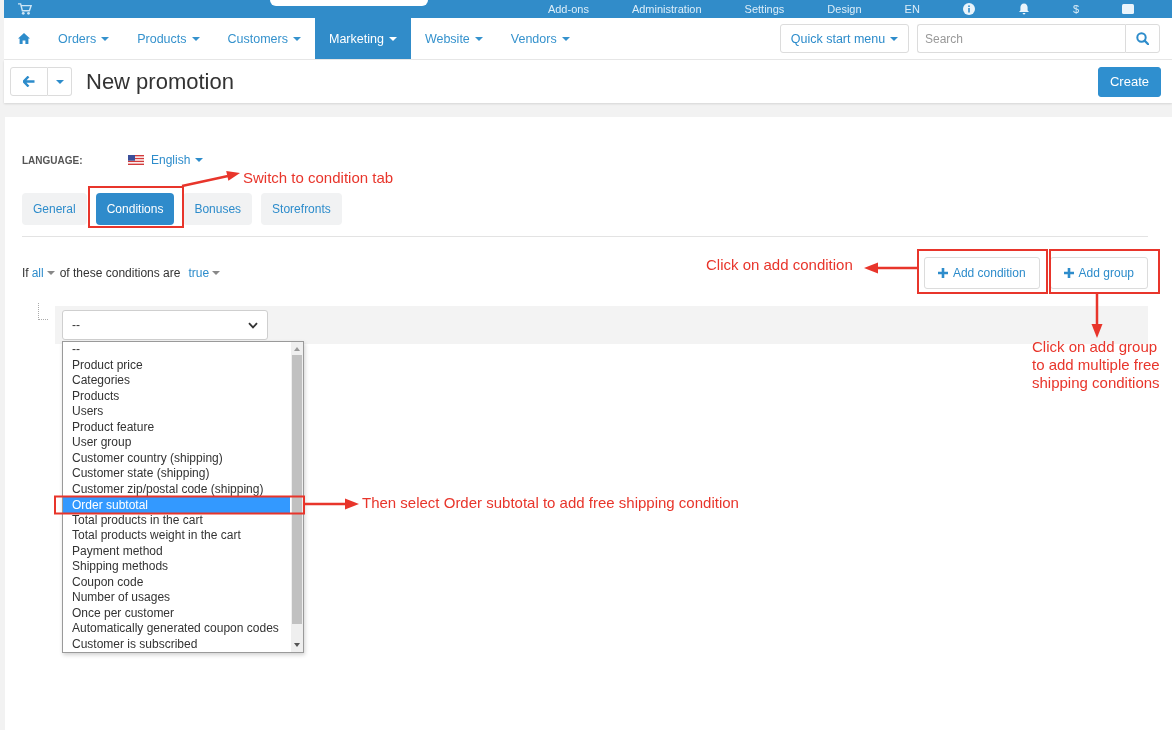 This screenshot has height=730, width=1172. Describe the element at coordinates (168, 38) in the screenshot. I see `nav-menu-item: Products` at that location.